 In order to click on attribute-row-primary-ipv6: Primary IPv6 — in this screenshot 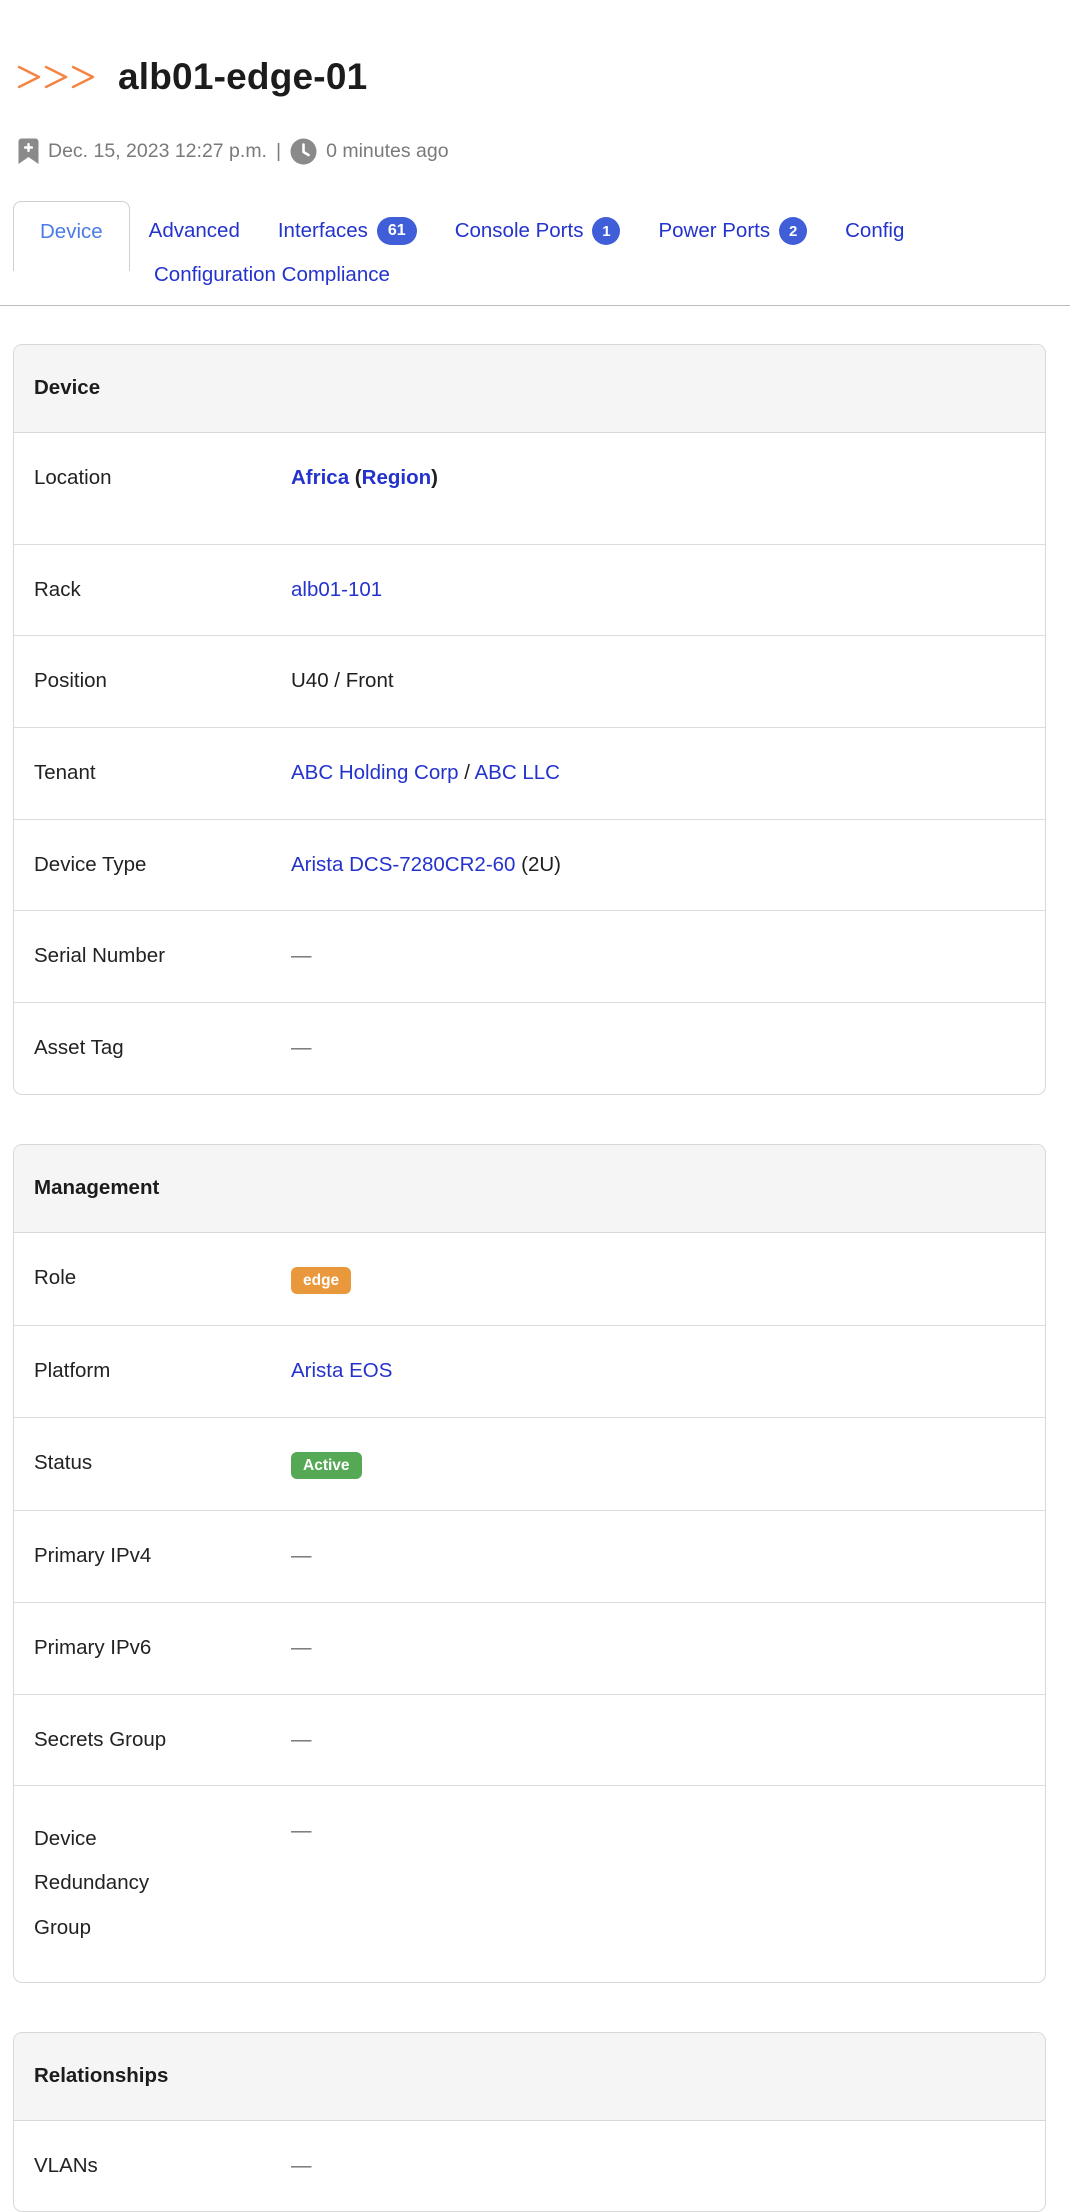, I will do `click(529, 1648)`.